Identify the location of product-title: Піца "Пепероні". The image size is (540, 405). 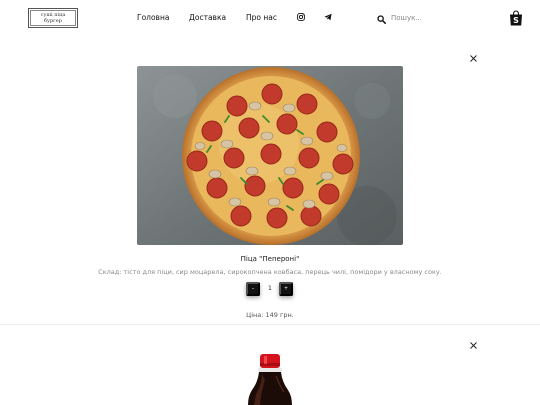
(270, 259).